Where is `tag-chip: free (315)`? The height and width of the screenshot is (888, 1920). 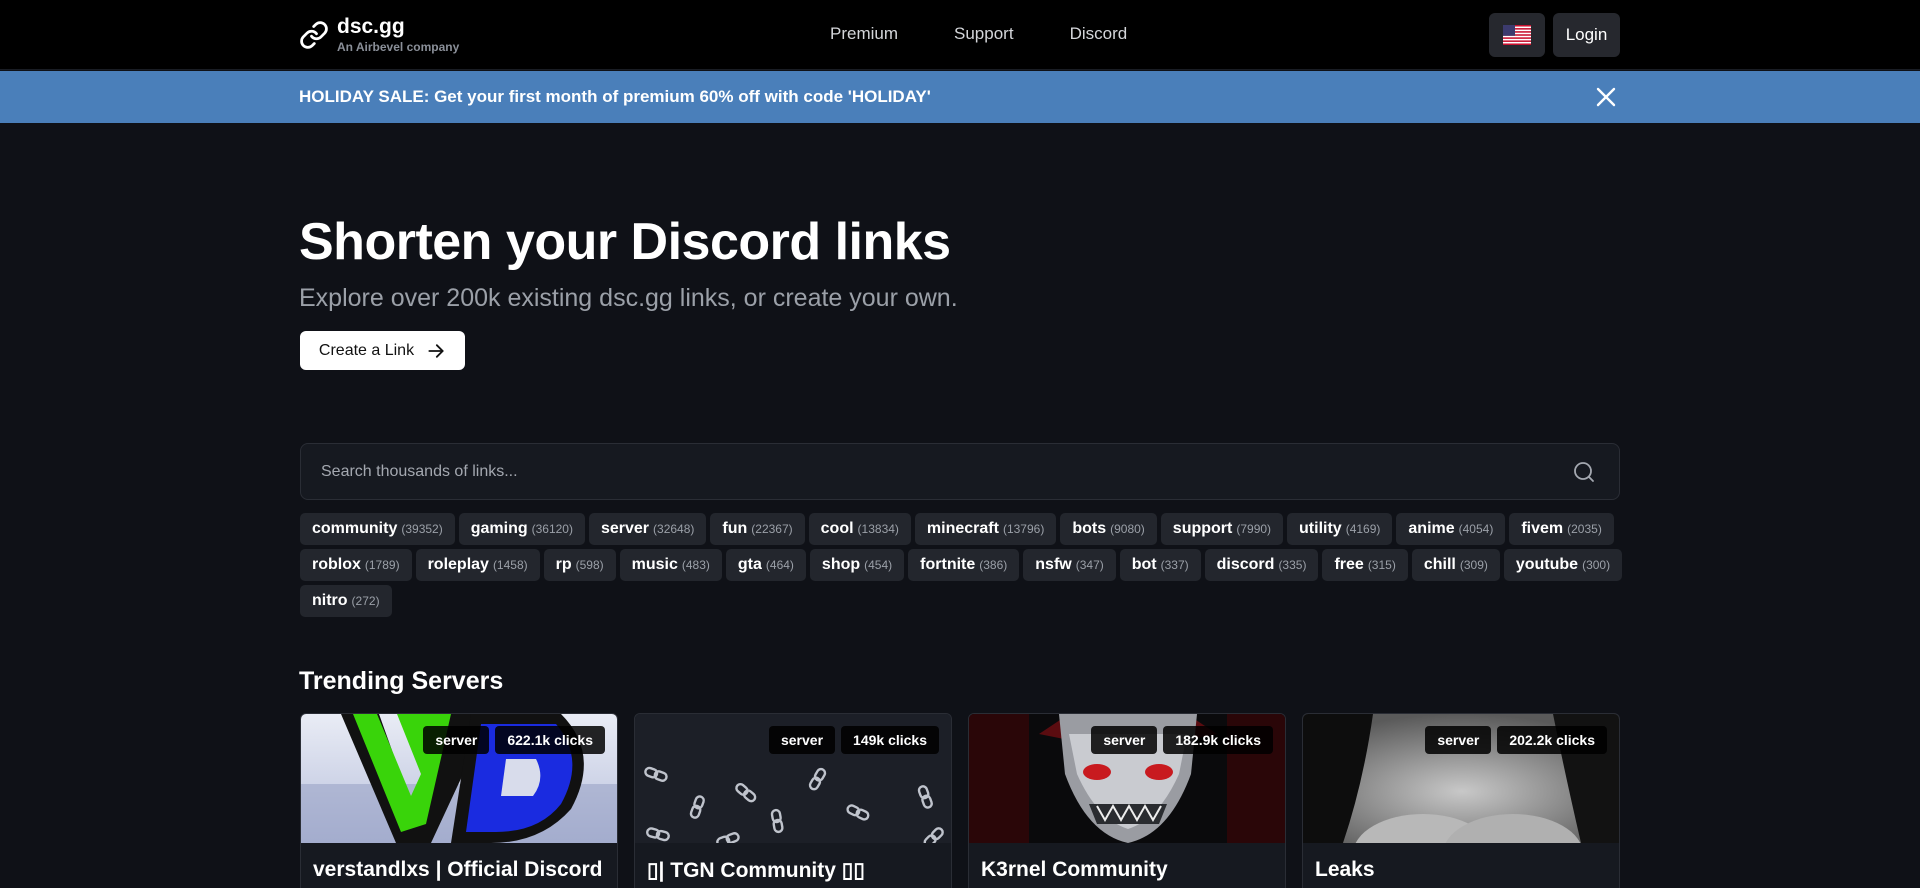
tag-chip: free (315) is located at coordinates (1365, 565).